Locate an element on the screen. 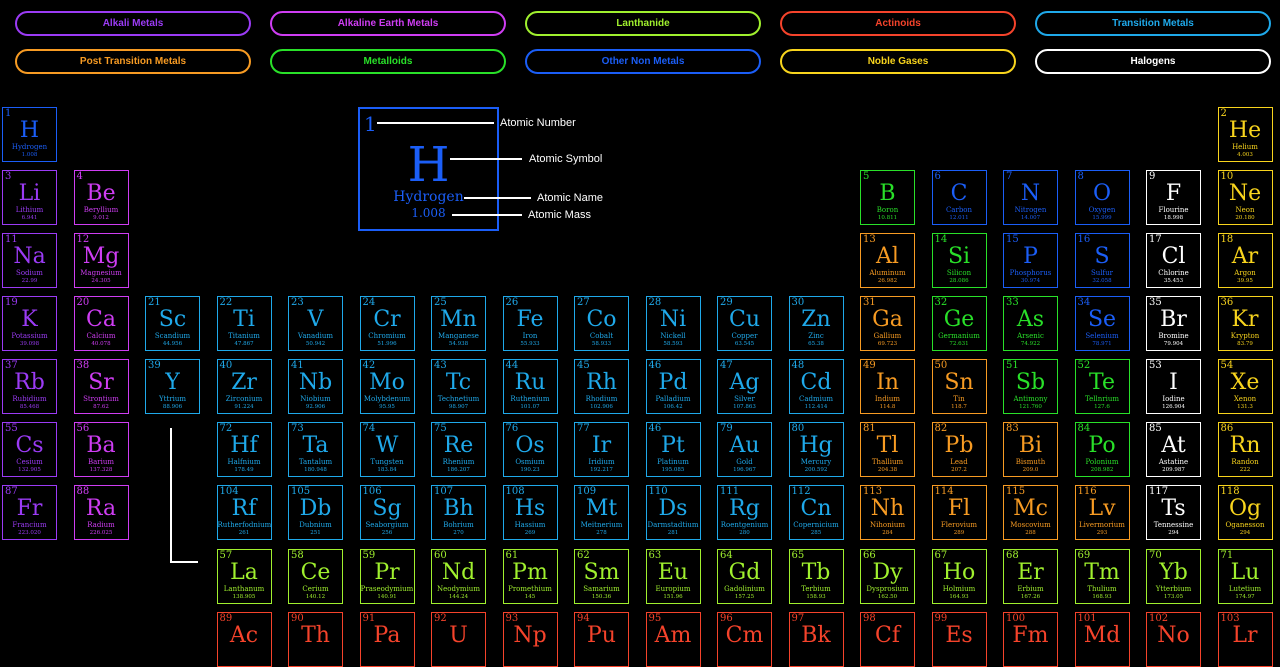  element-cell-fe: 26 Fe Iron 55.933 is located at coordinates (530, 323).